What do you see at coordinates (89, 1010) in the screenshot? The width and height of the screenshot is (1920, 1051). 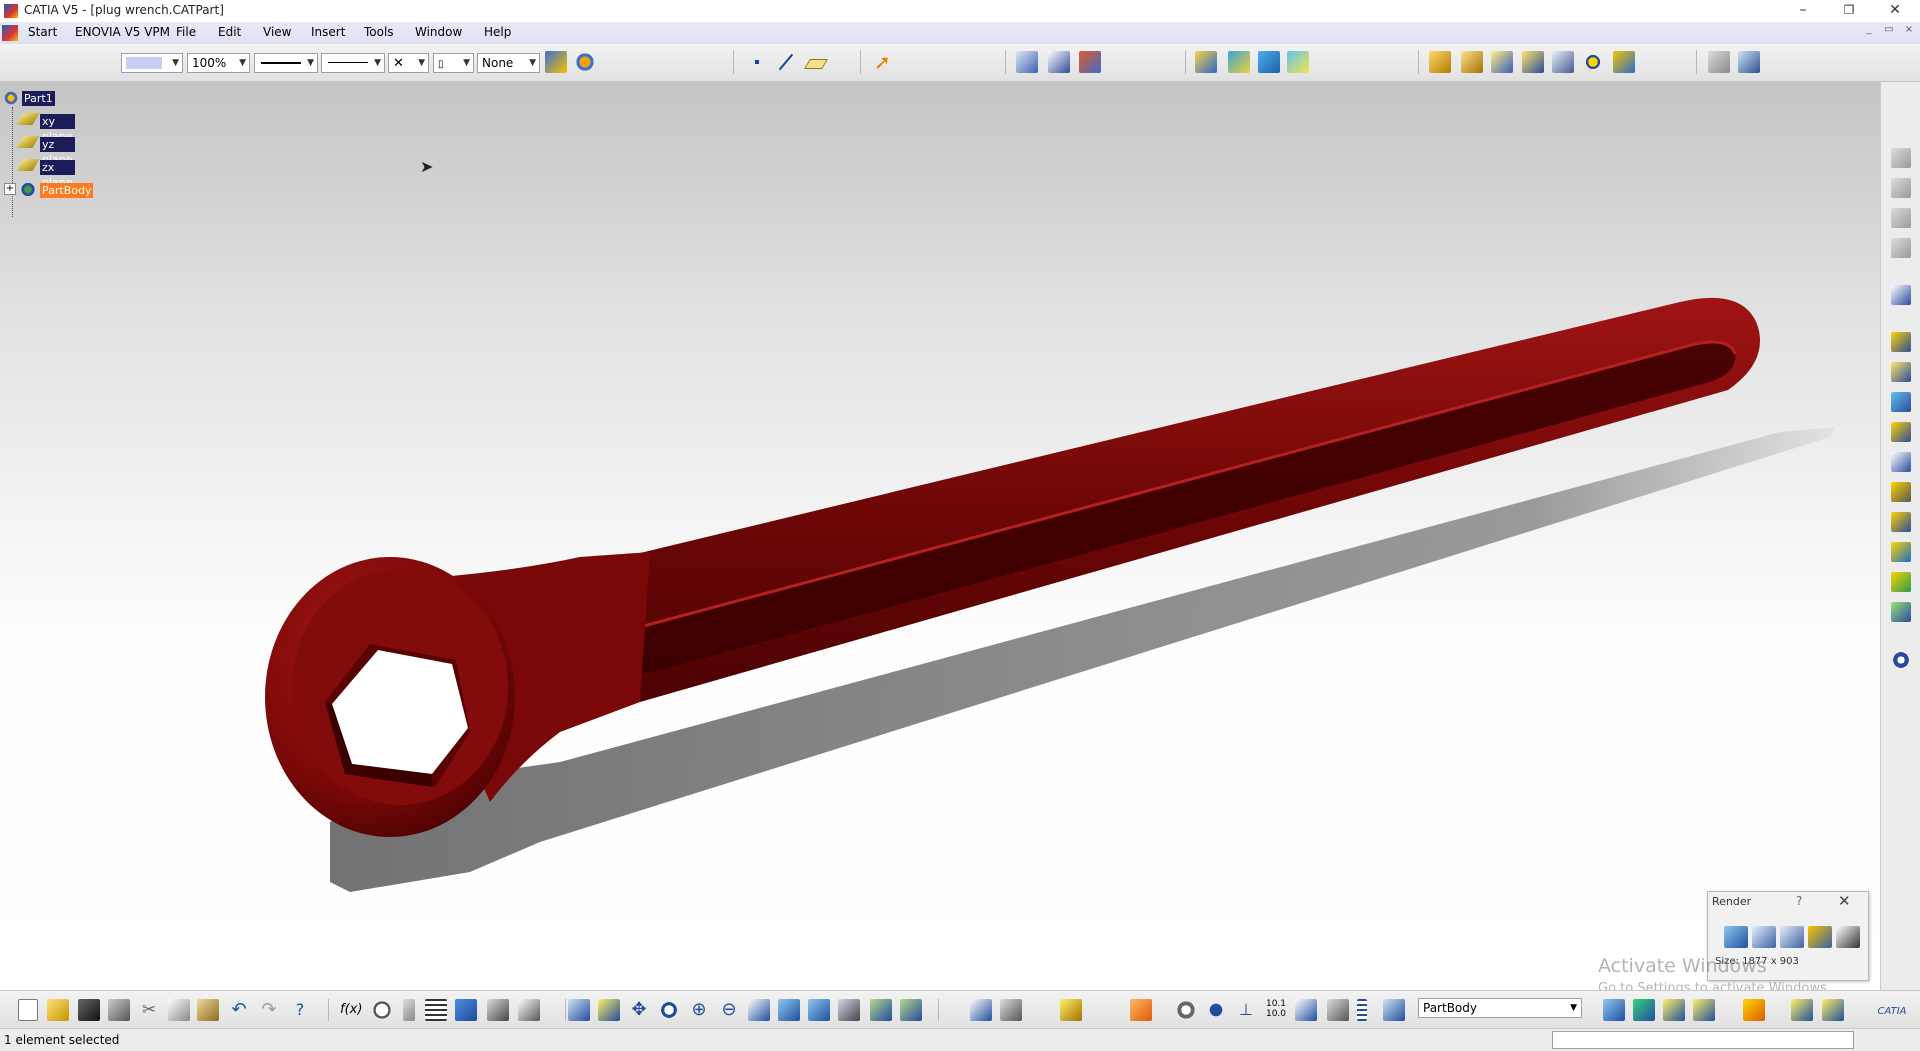 I see `save-icon` at bounding box center [89, 1010].